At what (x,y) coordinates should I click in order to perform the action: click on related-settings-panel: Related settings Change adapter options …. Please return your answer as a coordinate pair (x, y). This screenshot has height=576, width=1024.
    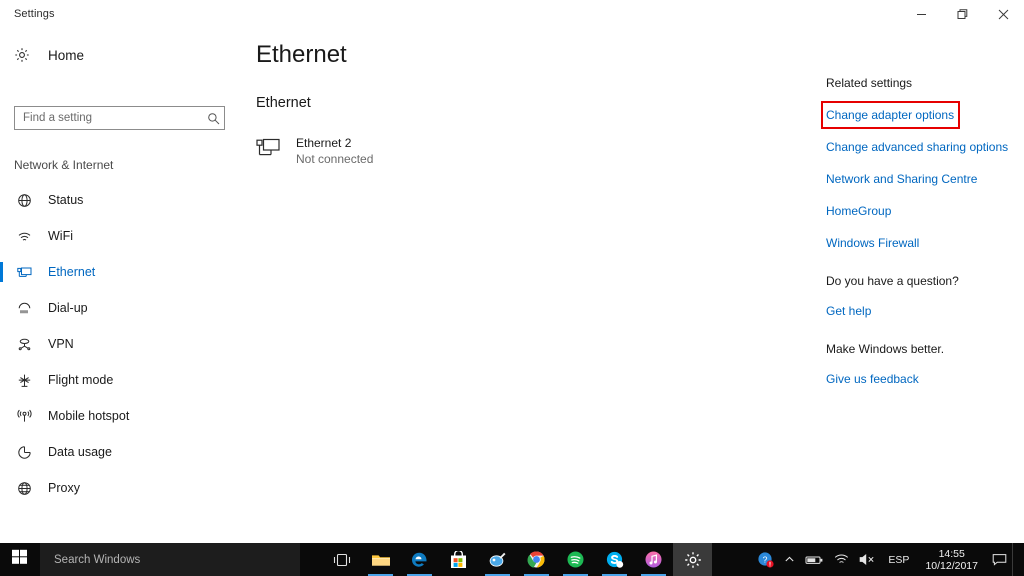
    Looking at the image, I should click on (922, 208).